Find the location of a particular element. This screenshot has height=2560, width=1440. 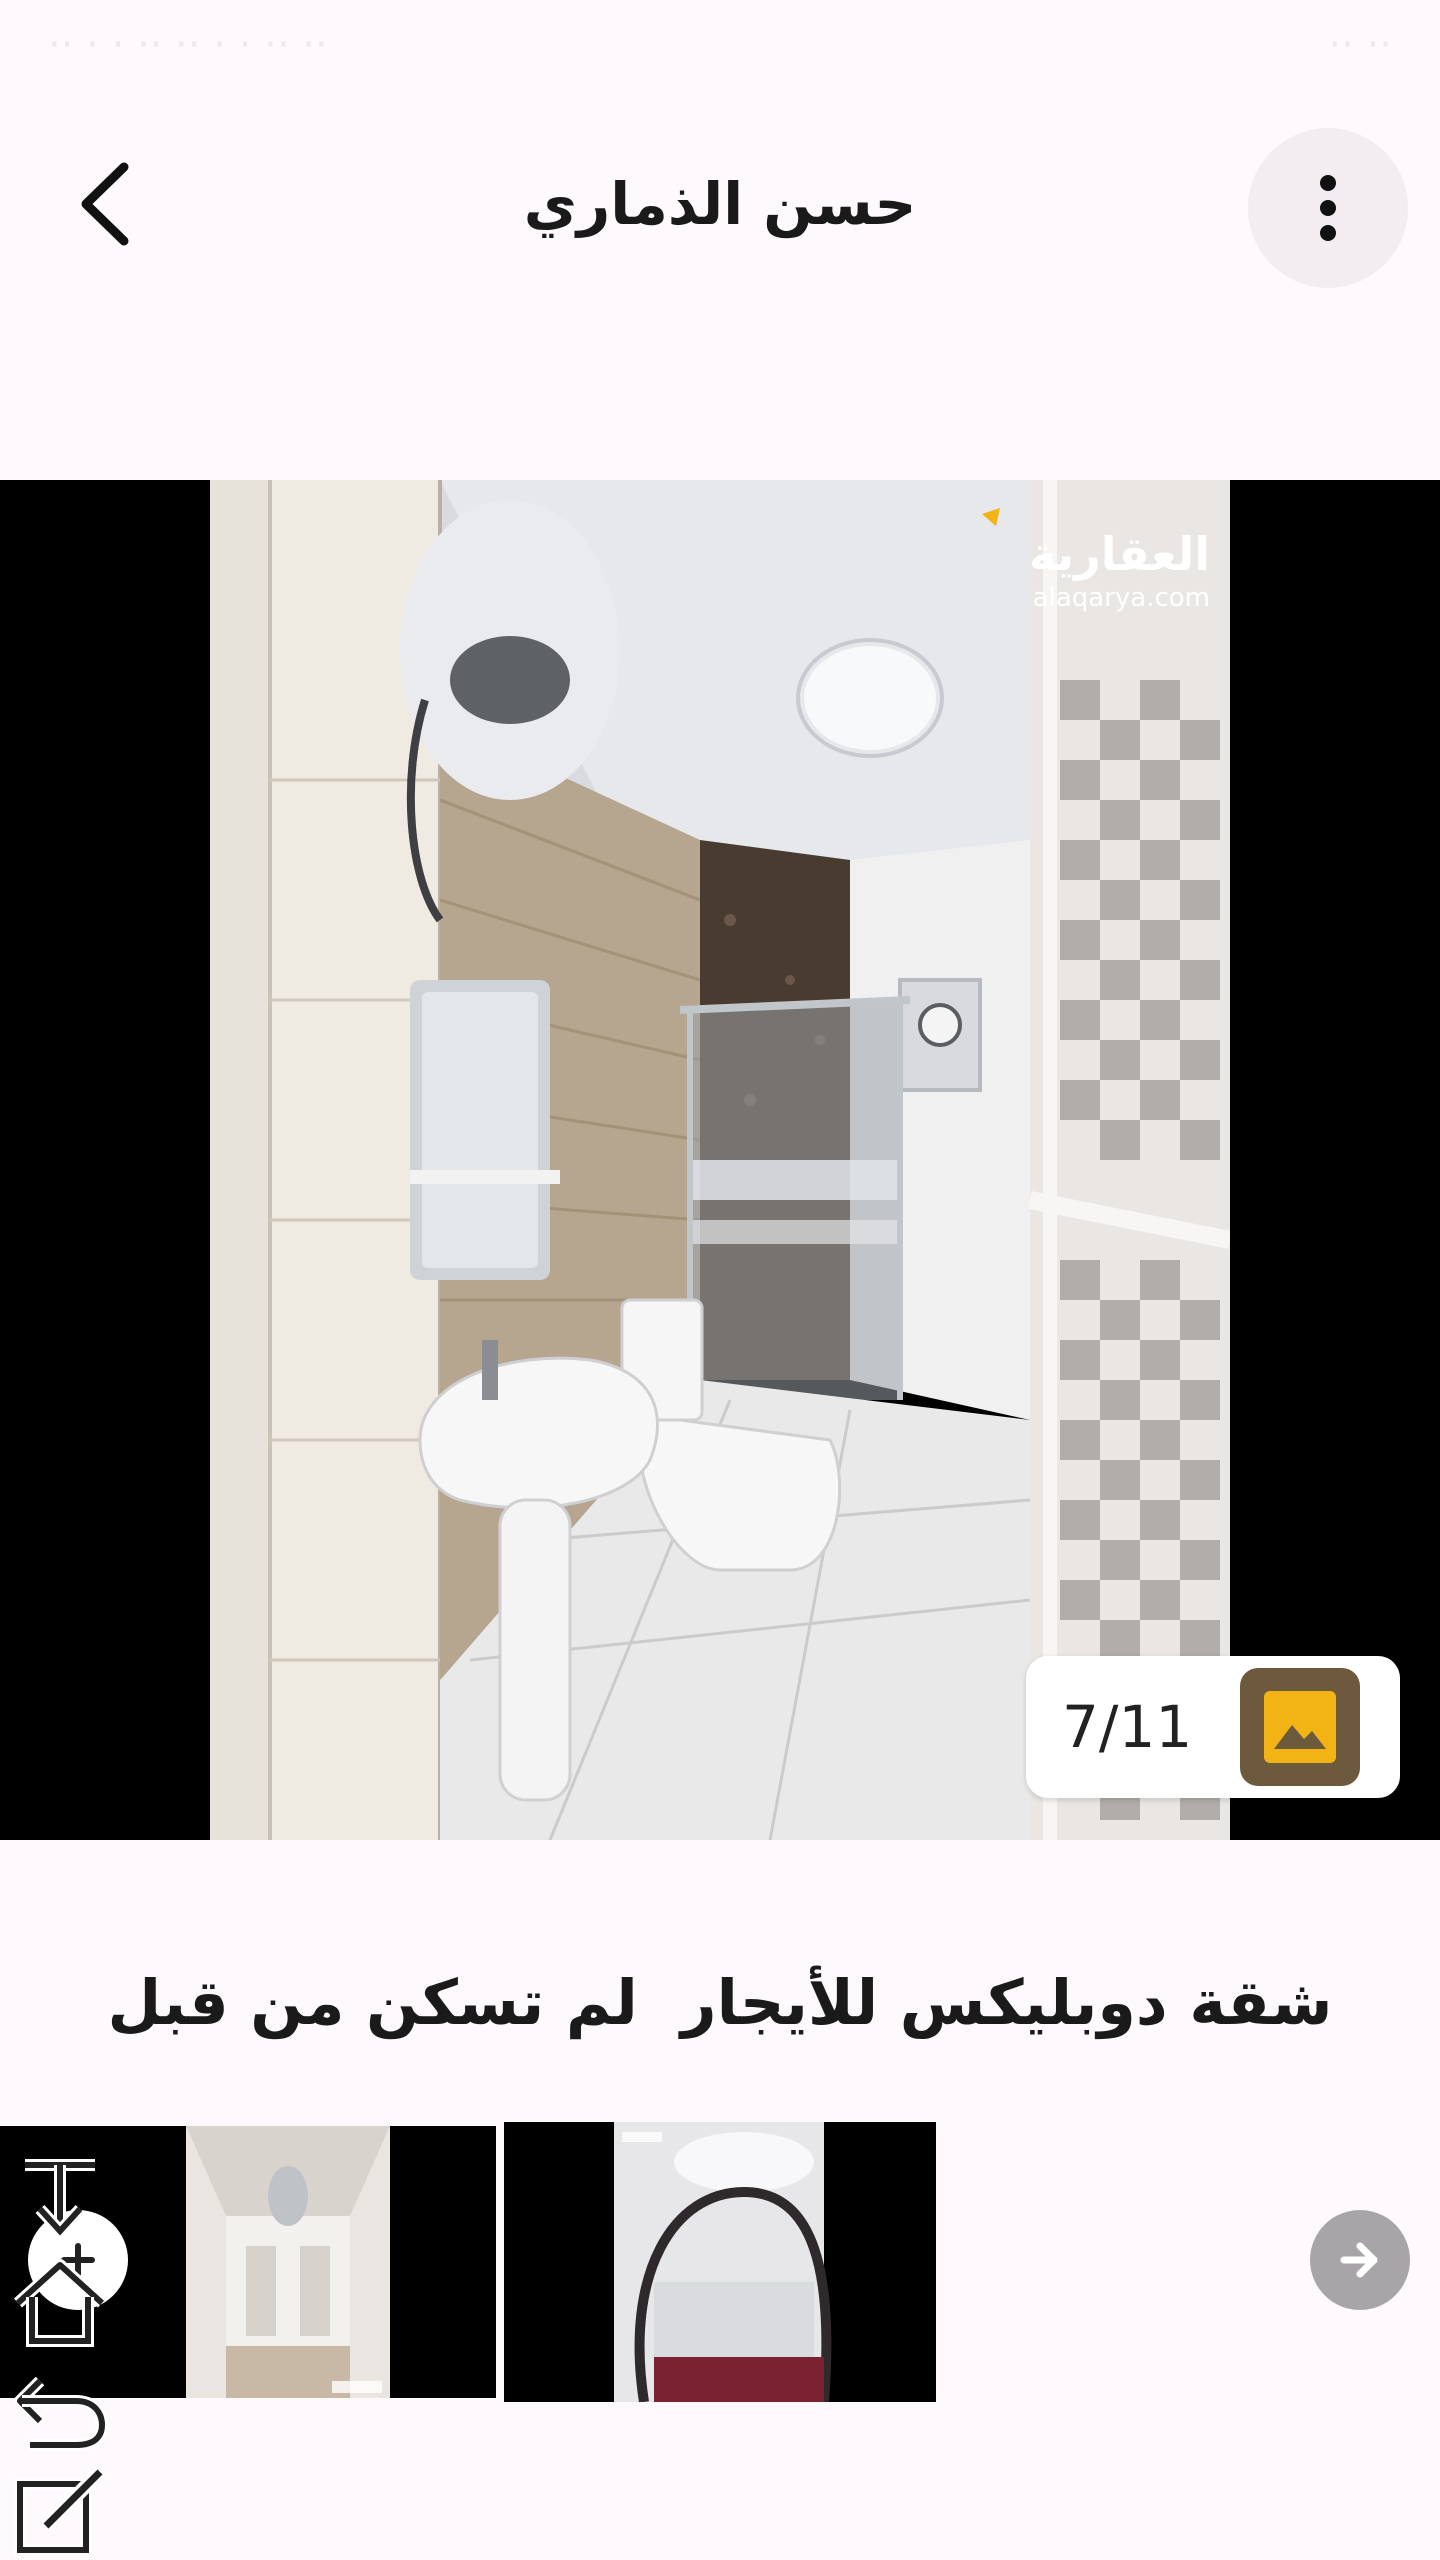

image-counter-text: 7/11 is located at coordinates (1127, 1727).